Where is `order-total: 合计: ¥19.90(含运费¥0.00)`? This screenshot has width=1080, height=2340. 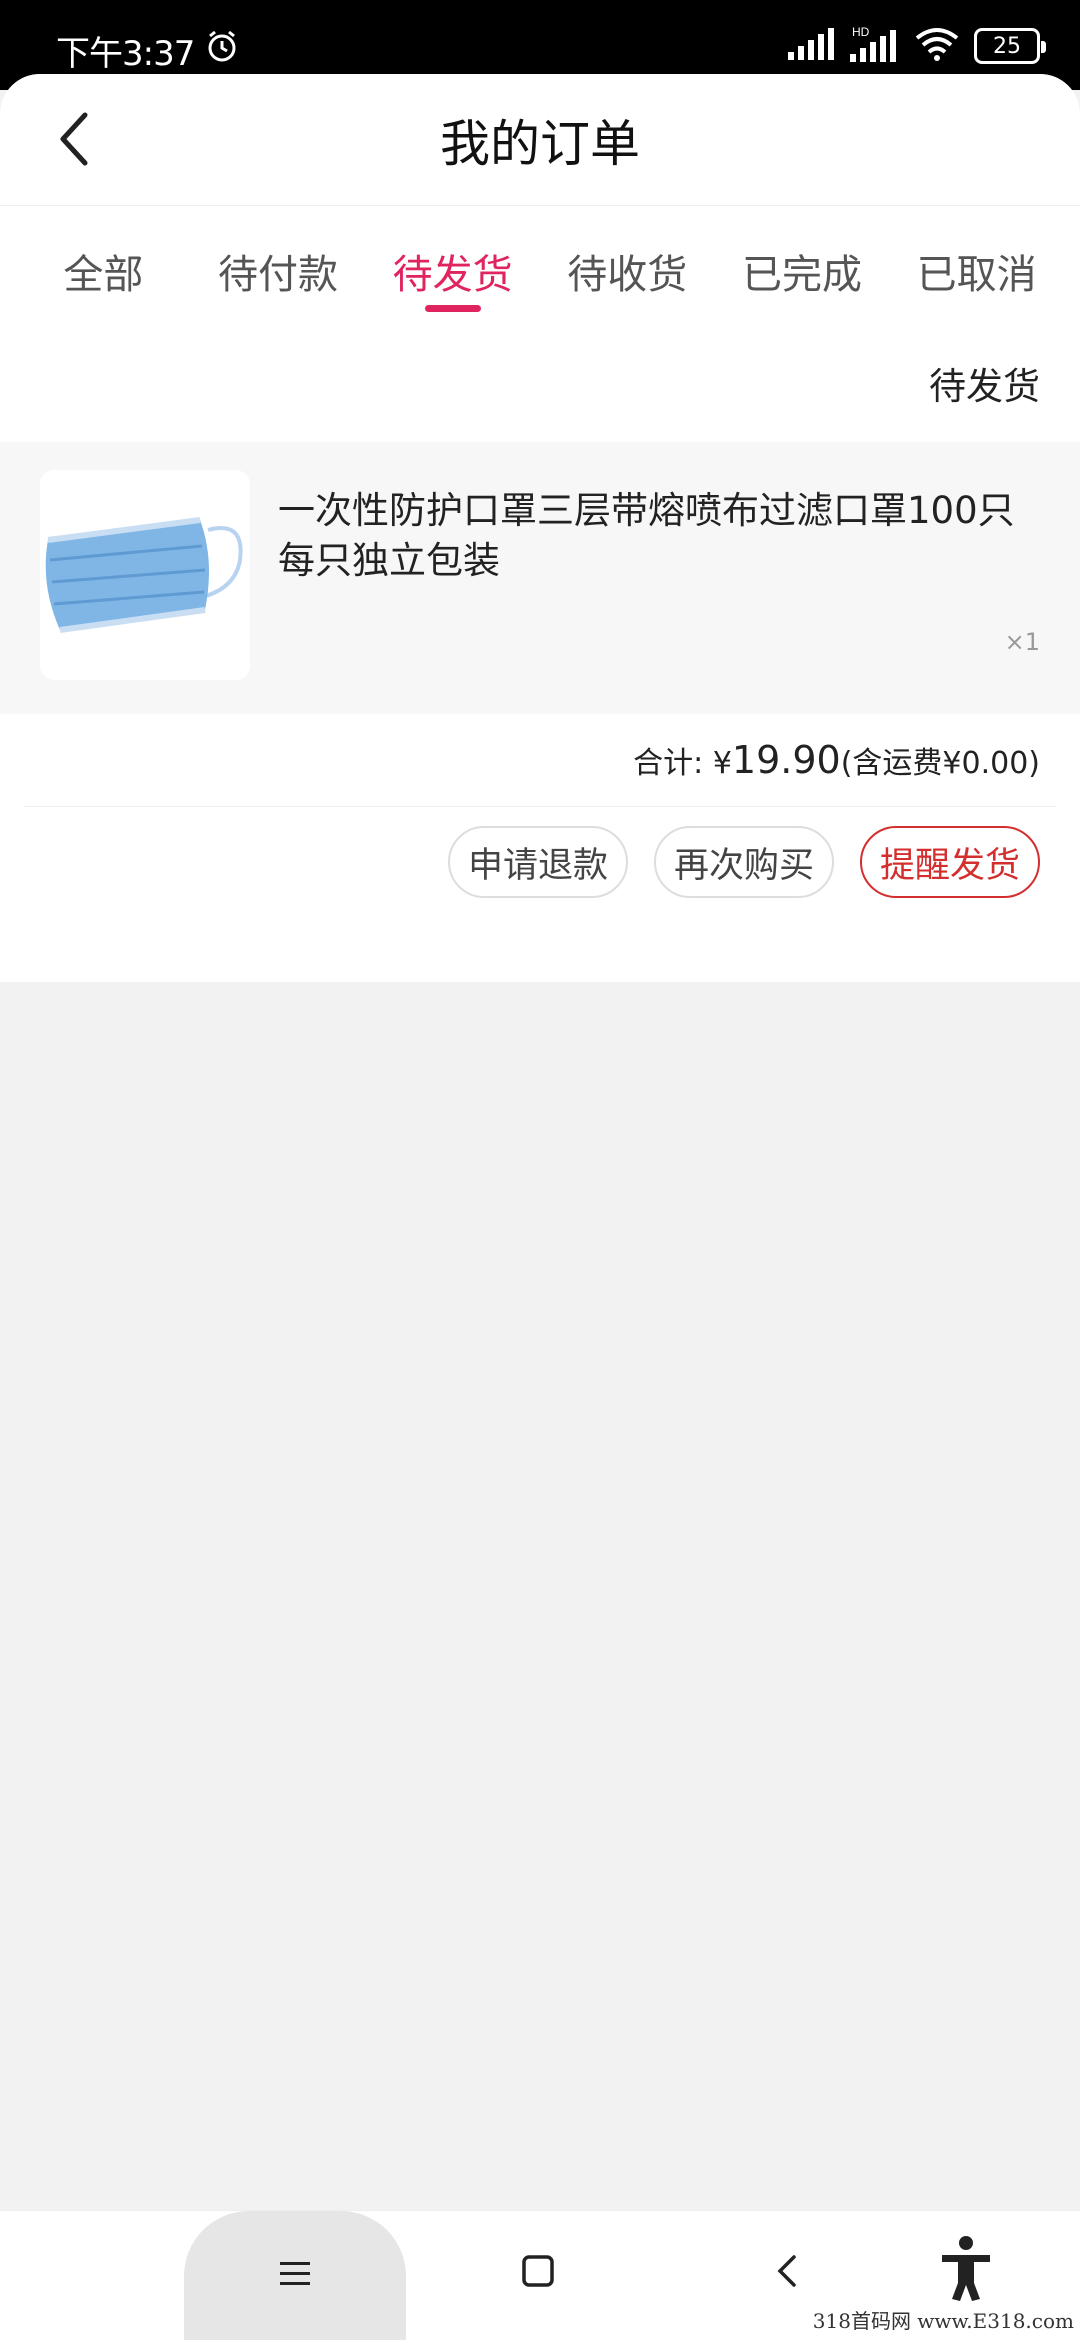
order-total: 合计: ¥19.90(含运费¥0.00) is located at coordinates (836, 760).